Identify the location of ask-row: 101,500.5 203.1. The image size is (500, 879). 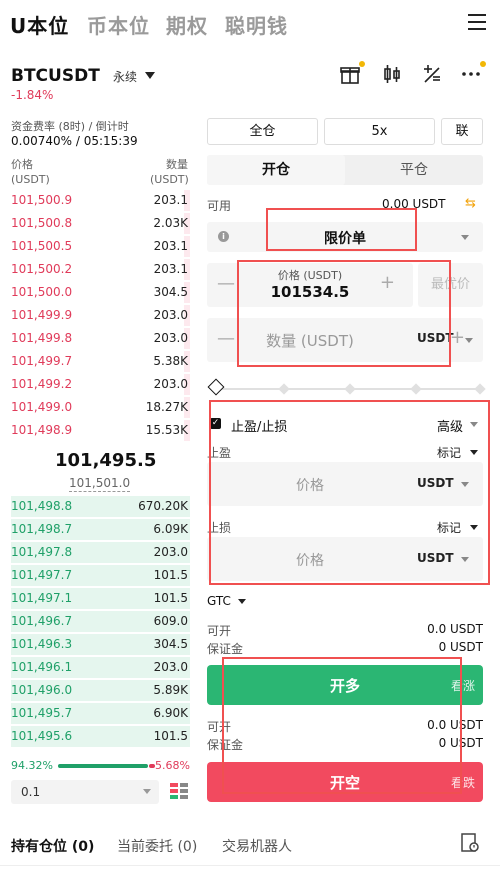
(95, 246).